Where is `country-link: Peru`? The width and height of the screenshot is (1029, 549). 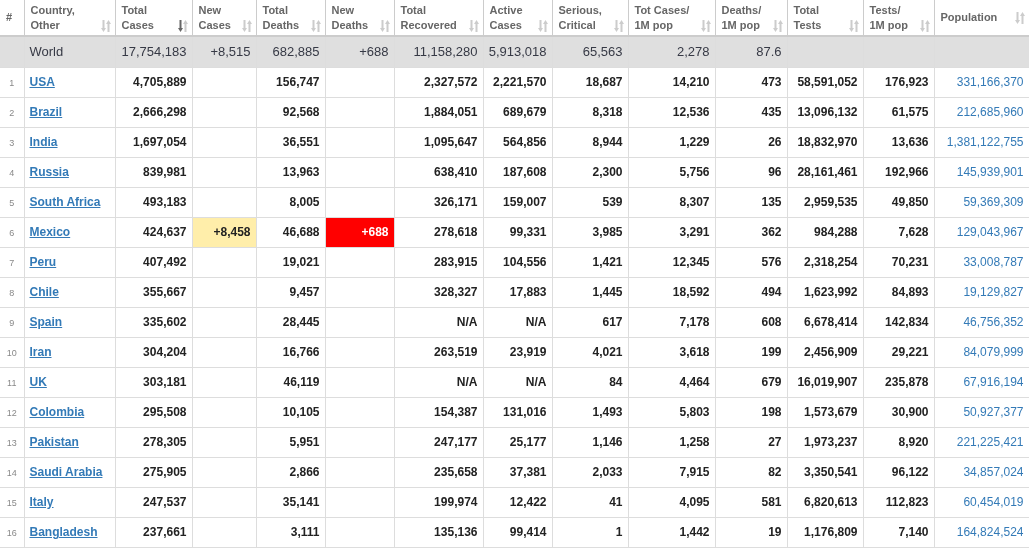
country-link: Peru is located at coordinates (43, 262).